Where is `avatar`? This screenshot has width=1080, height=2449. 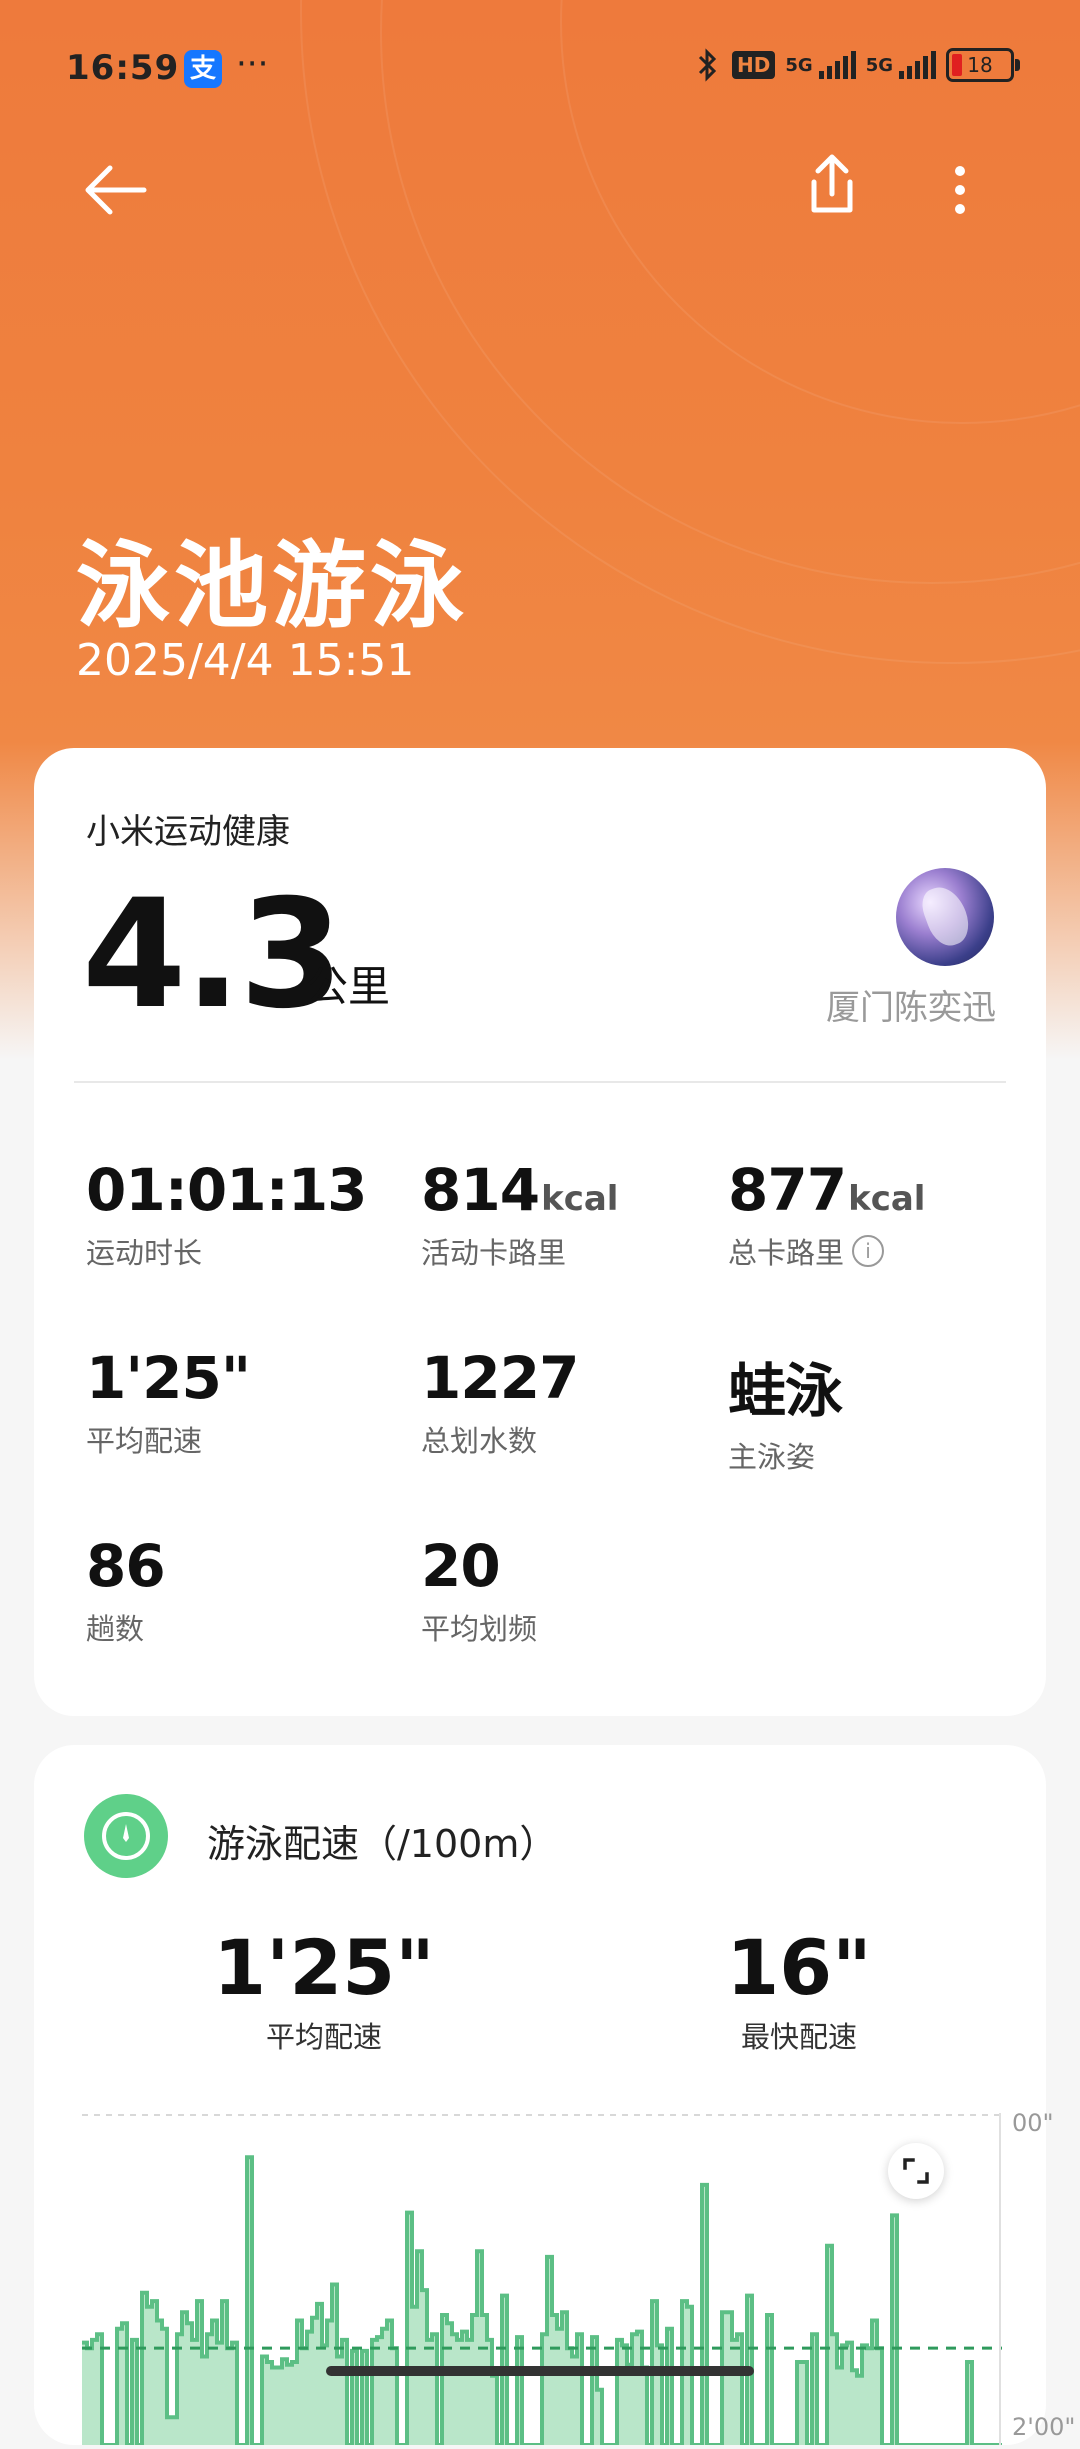 avatar is located at coordinates (945, 917).